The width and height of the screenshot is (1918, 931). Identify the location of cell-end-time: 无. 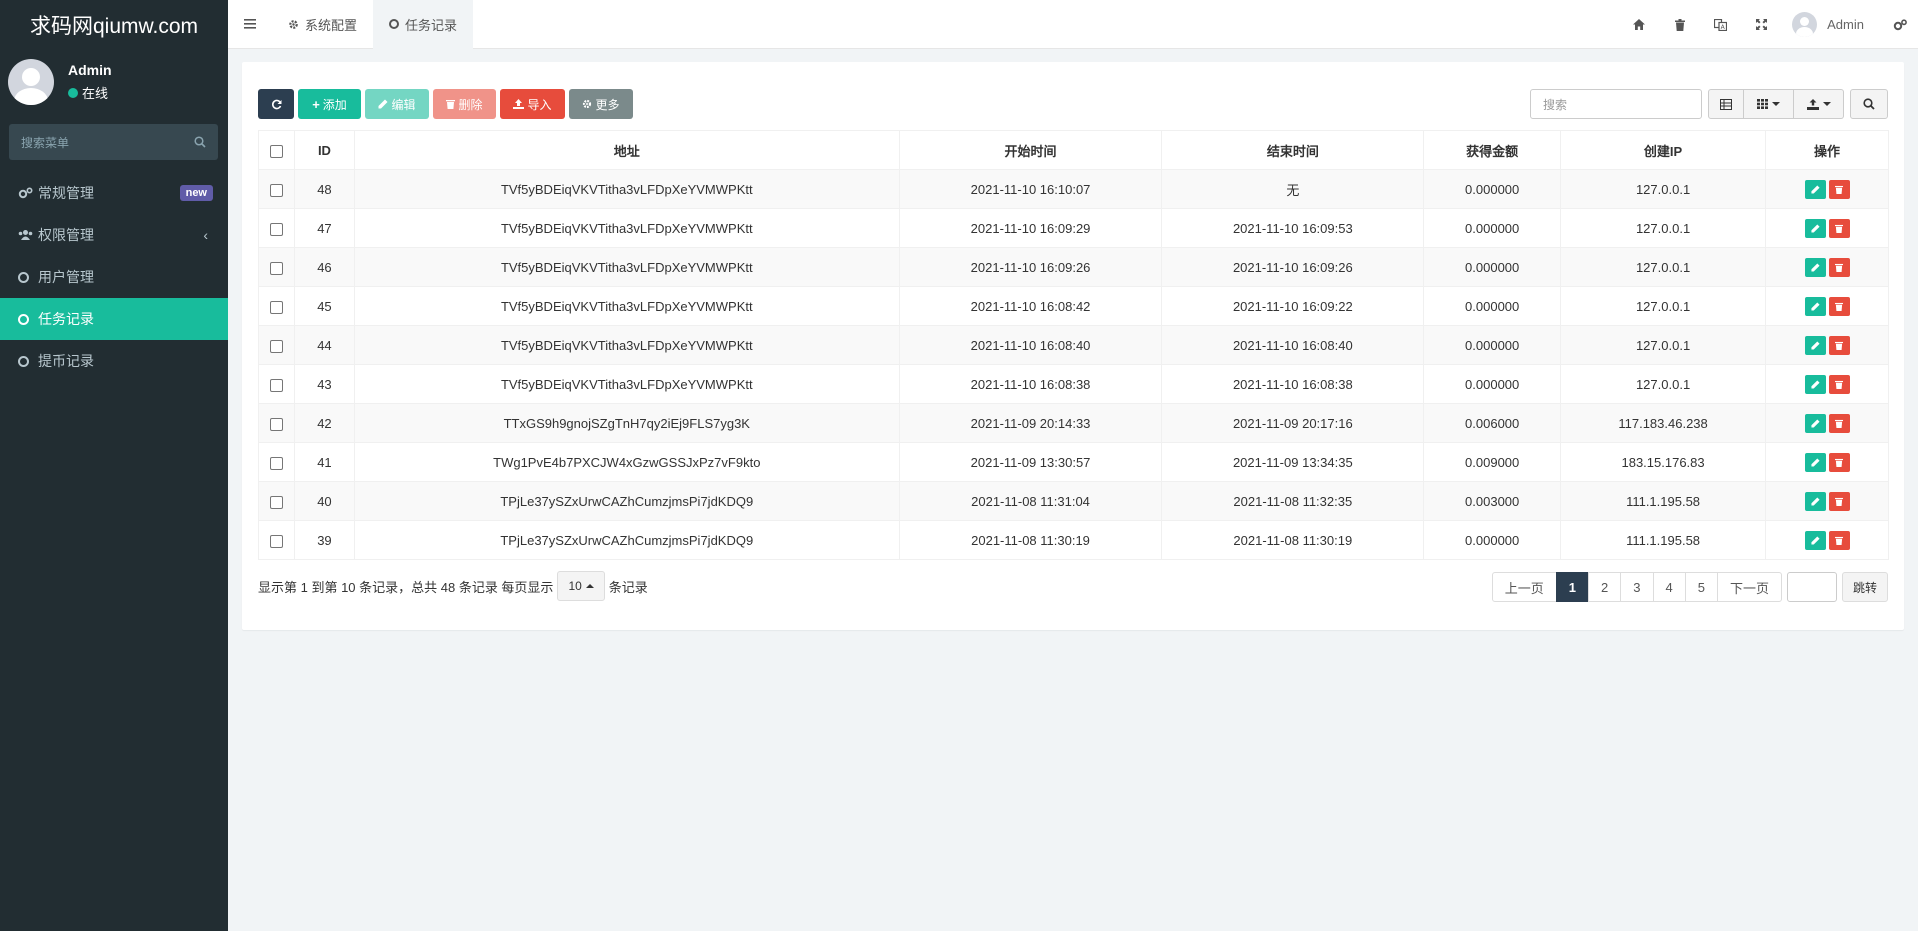
(1293, 189).